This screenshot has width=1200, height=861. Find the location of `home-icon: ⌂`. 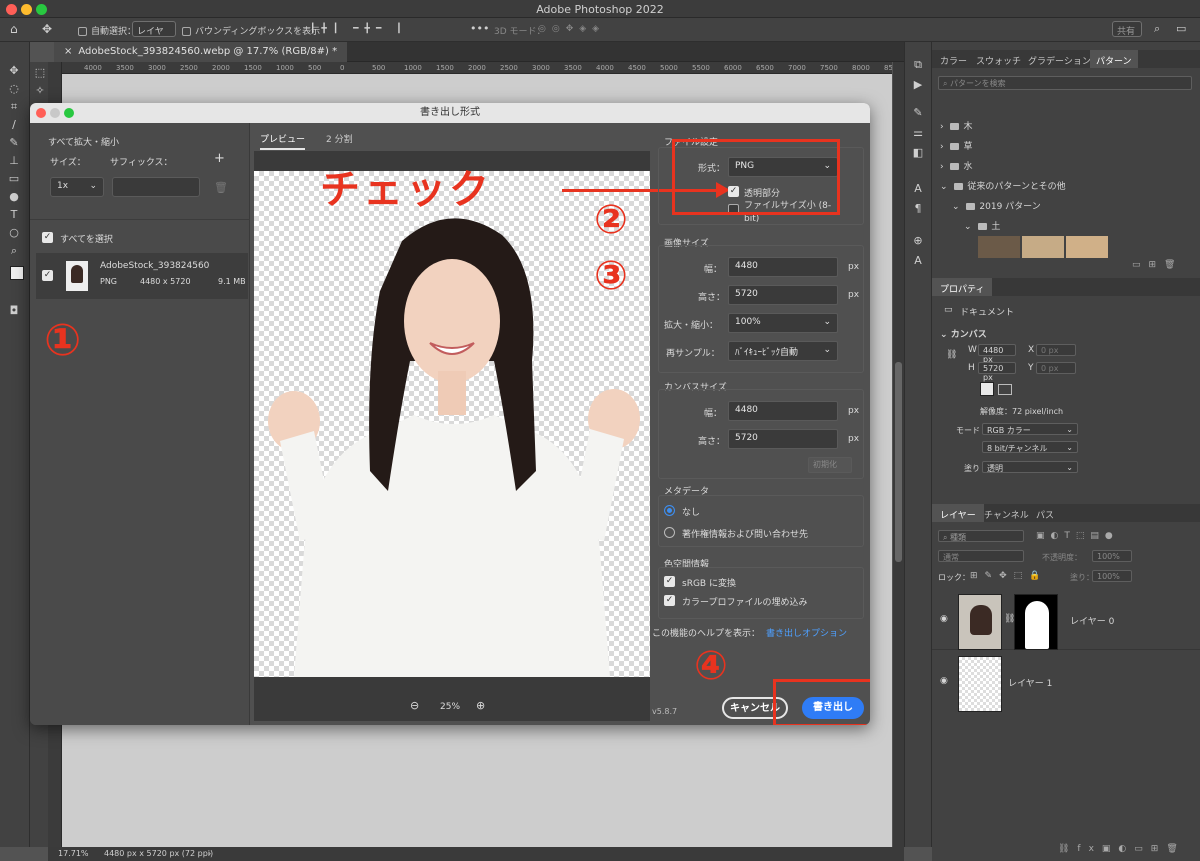

home-icon: ⌂ is located at coordinates (14, 29).